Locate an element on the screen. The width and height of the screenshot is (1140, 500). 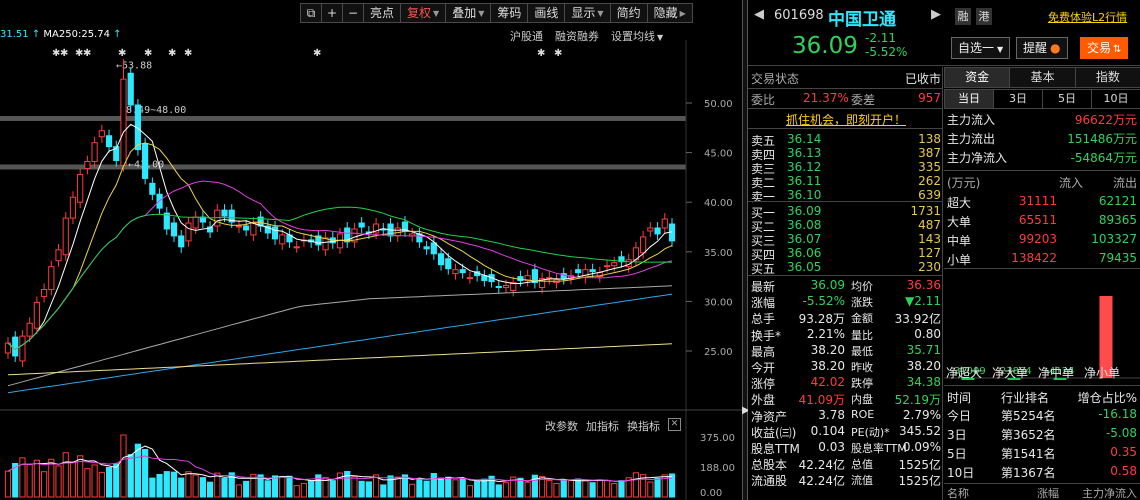
stat-label: PE(动)* is located at coordinates (870, 432).